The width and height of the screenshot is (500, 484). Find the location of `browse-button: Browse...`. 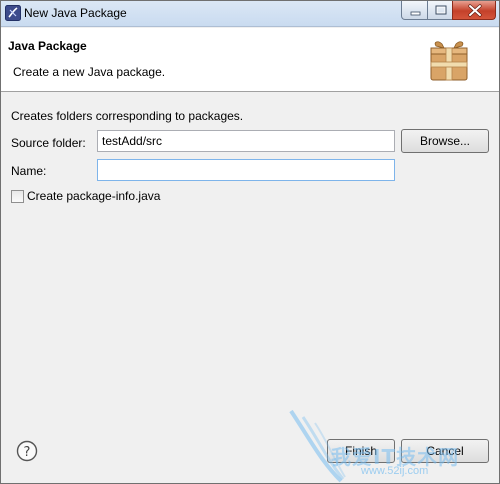

browse-button: Browse... is located at coordinates (445, 141).